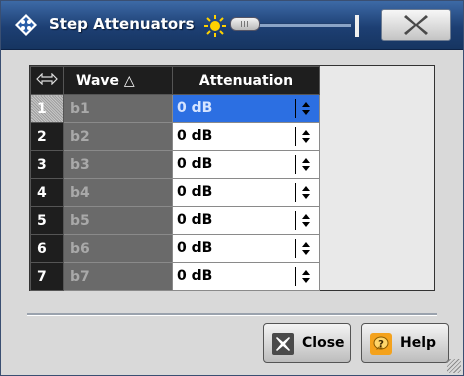 Image resolution: width=464 pixels, height=376 pixels. I want to click on close-button: Close, so click(307, 343).